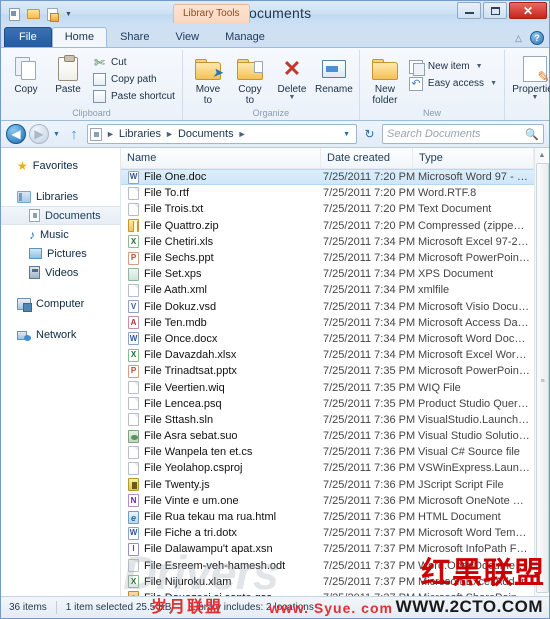  What do you see at coordinates (292, 68) in the screenshot?
I see `delete-icon: ✕` at bounding box center [292, 68].